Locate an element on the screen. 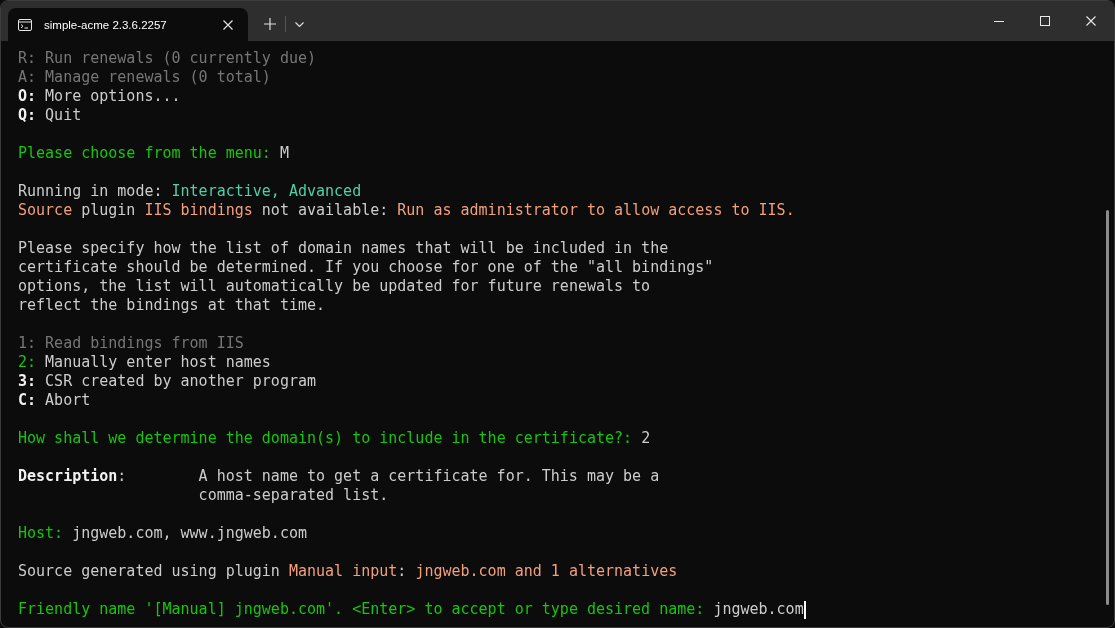  prompt-line: How shall we determine the domain(s) to include in the certificate?: 2 is located at coordinates (334, 438).